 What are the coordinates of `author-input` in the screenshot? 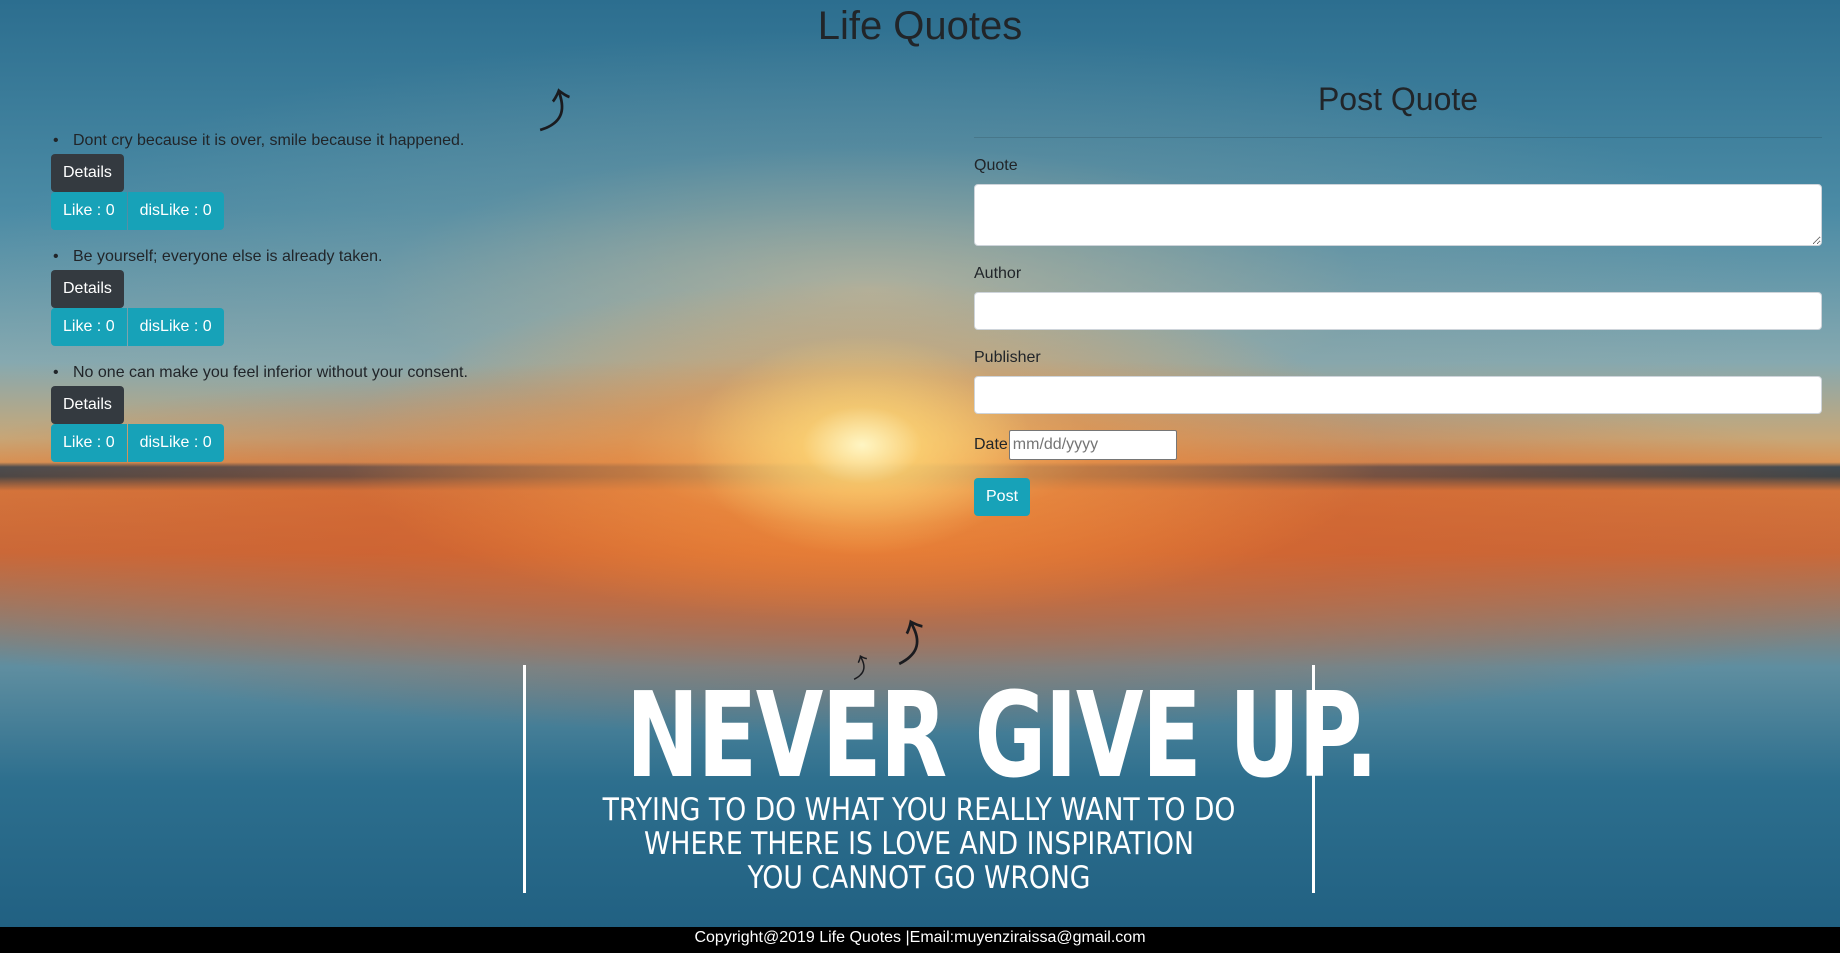 It's located at (1398, 311).